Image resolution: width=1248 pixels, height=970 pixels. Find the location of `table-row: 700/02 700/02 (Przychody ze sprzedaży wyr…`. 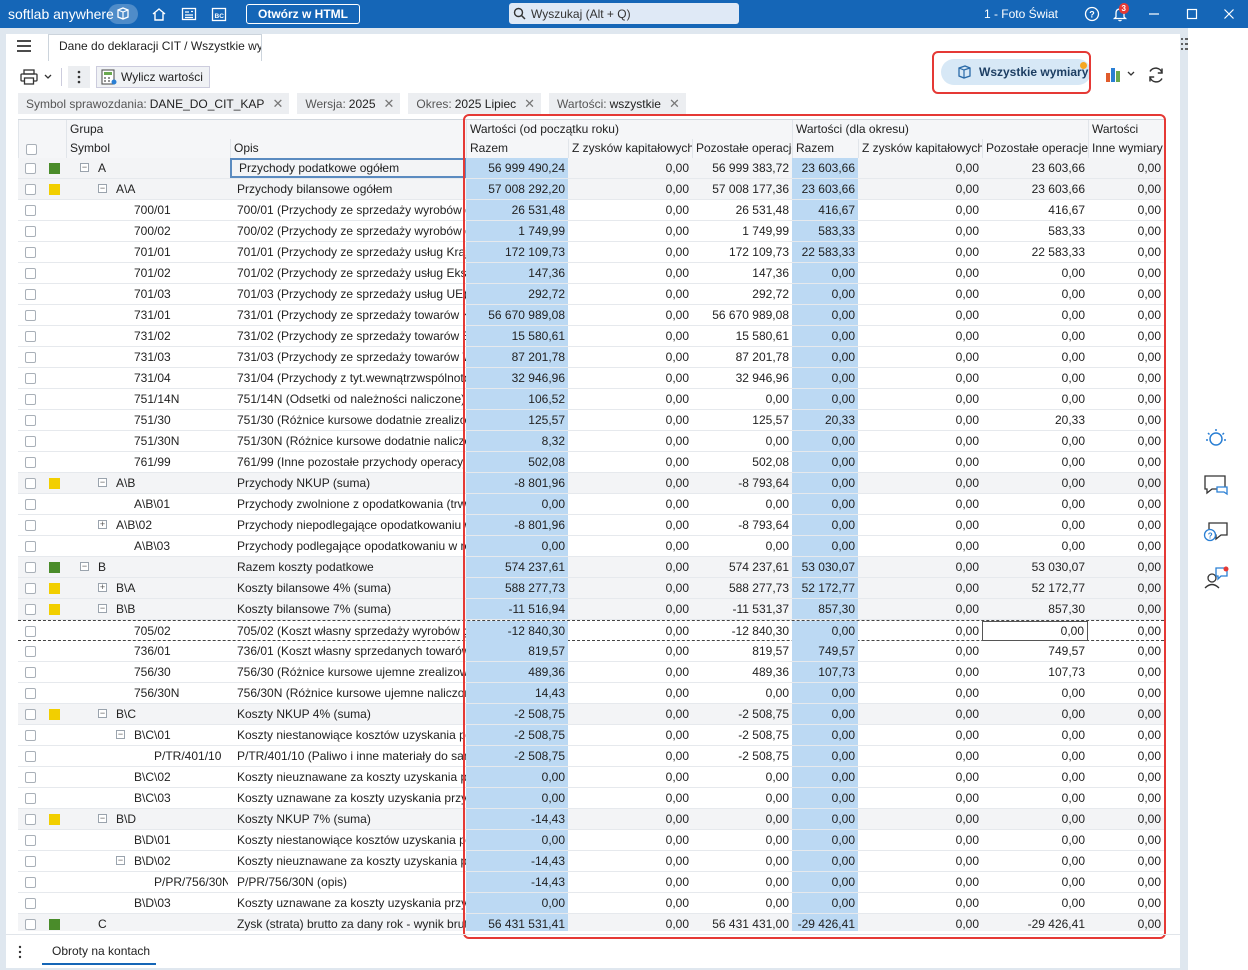

table-row: 700/02 700/02 (Przychody ze sprzedaży wyr… is located at coordinates (591, 231).